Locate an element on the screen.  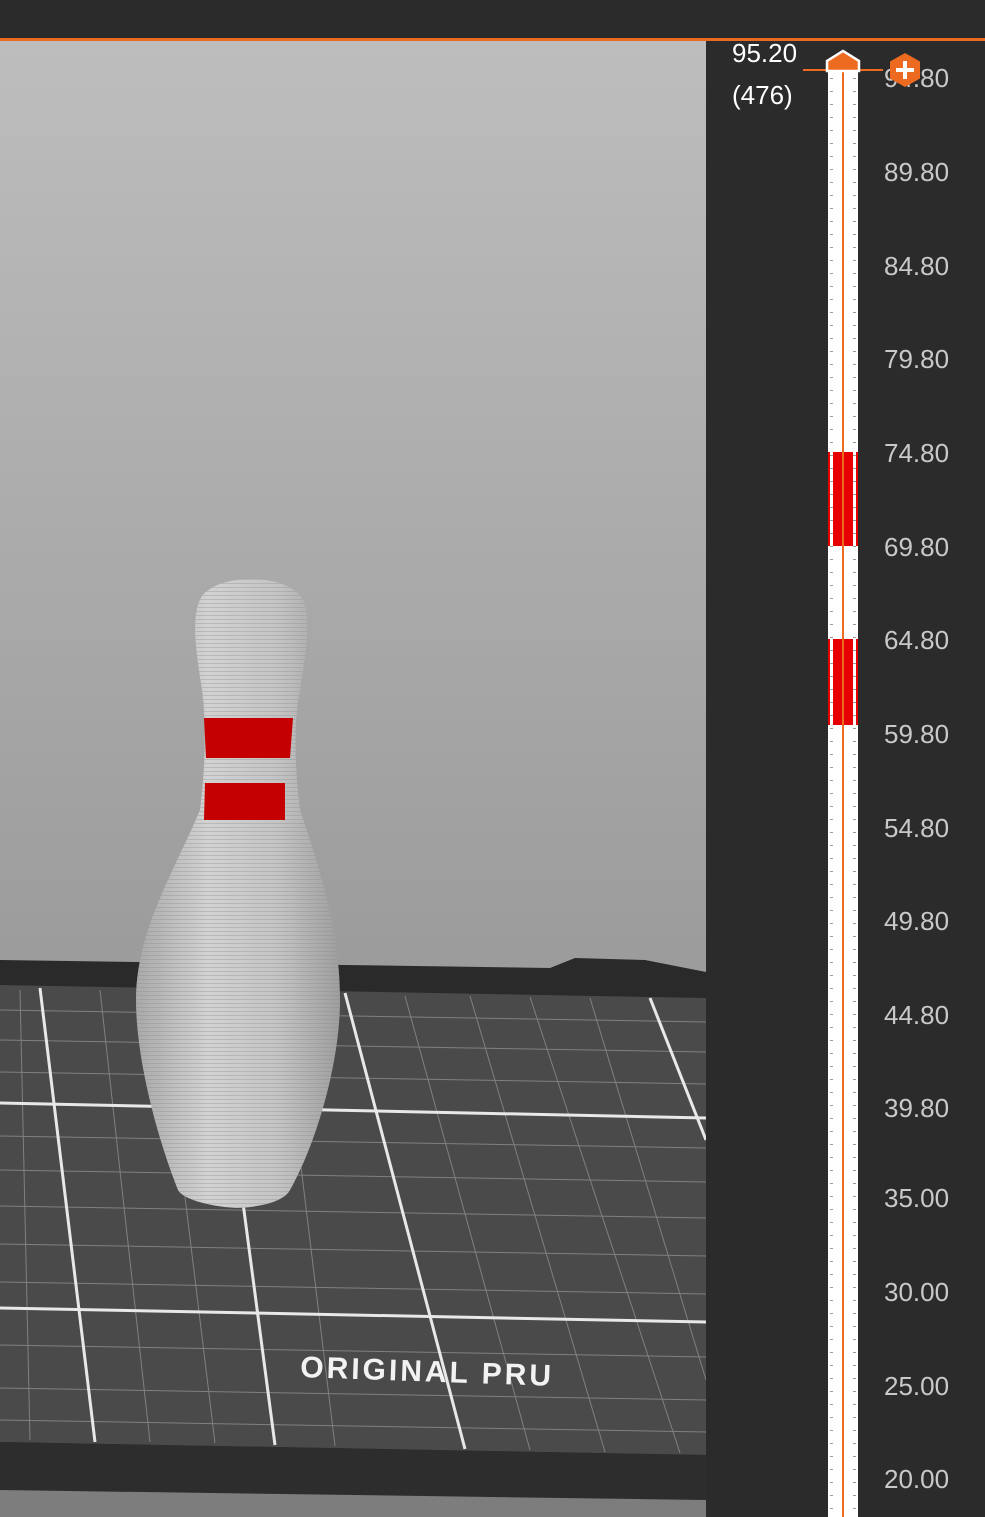
slider-tick-label: 39.80 is located at coordinates (917, 1108).